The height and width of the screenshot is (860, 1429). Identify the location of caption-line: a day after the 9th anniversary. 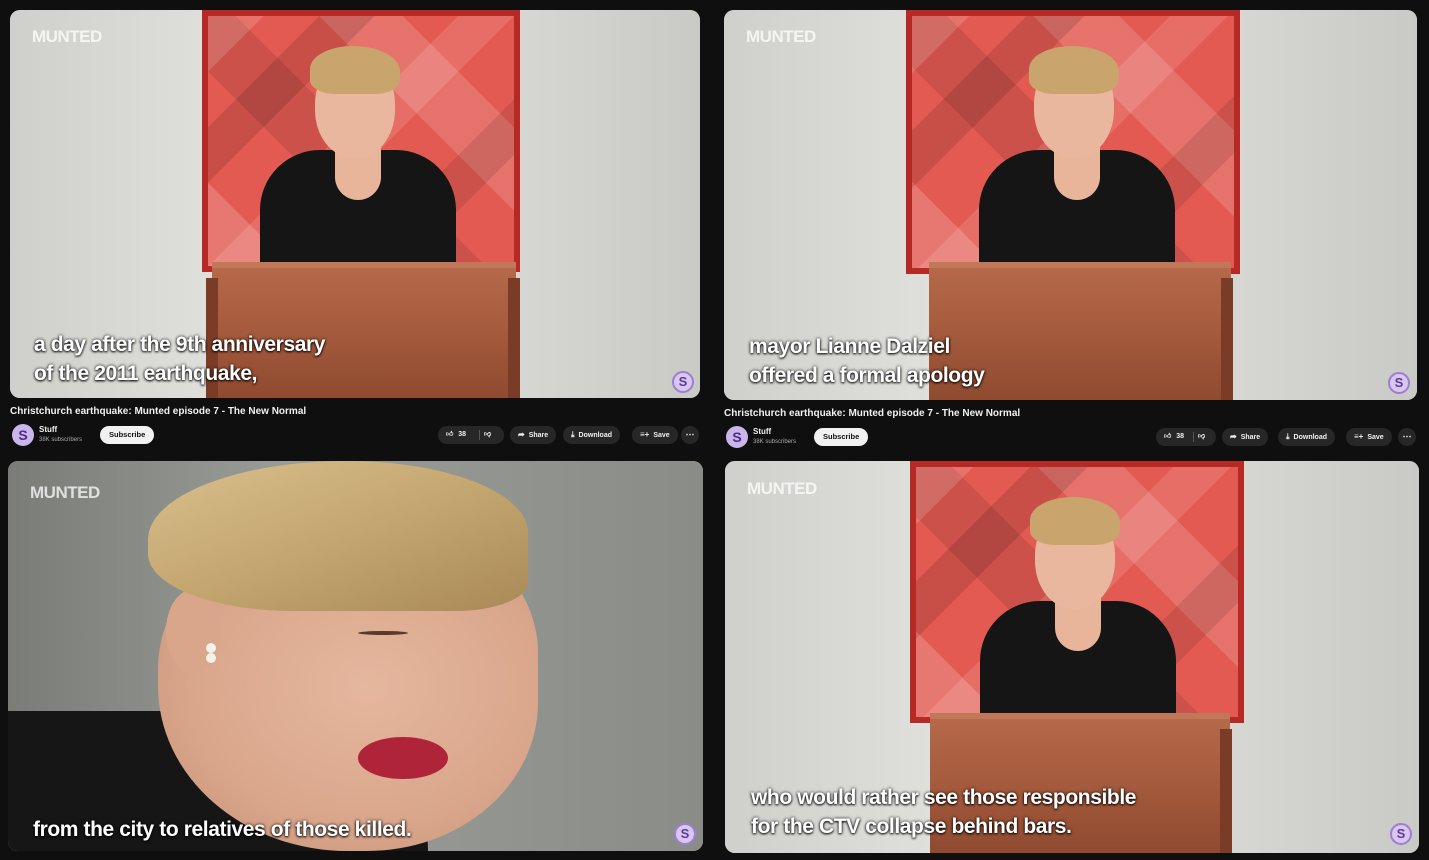
(180, 344).